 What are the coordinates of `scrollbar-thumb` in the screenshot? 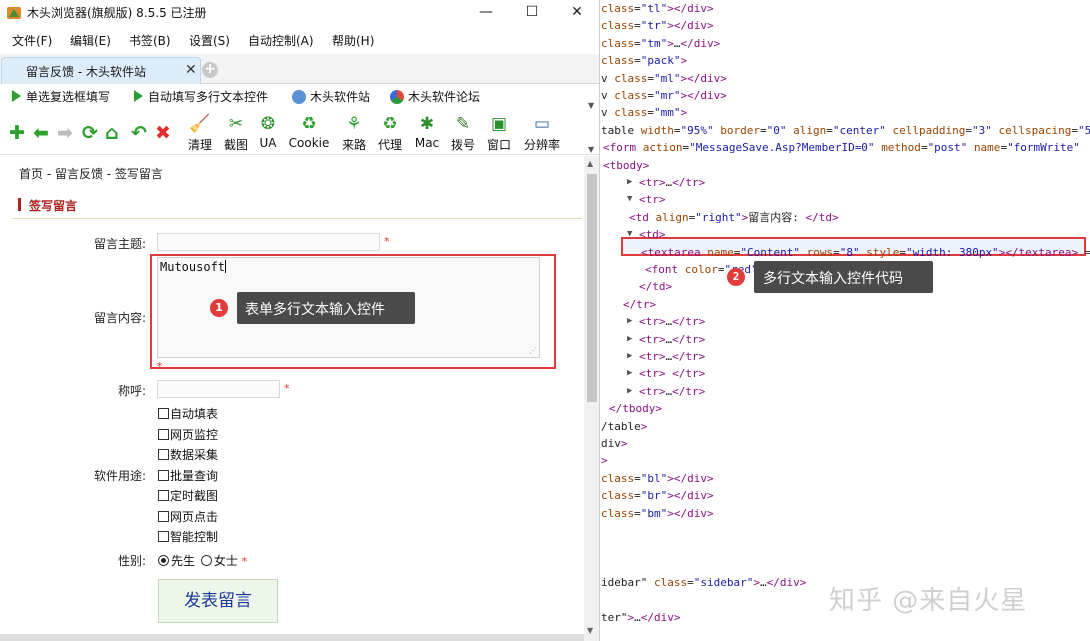 It's located at (592, 288).